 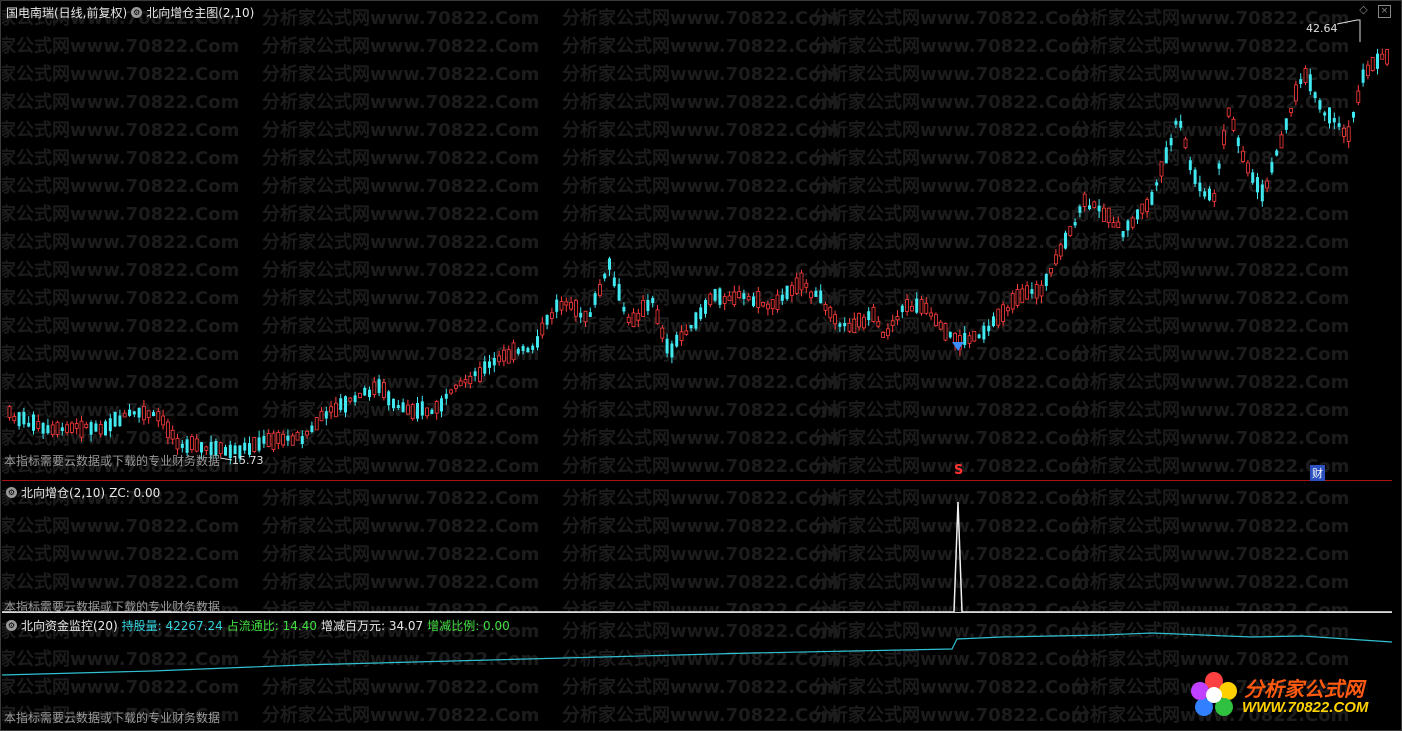 What do you see at coordinates (1384, 11) in the screenshot?
I see `close-icon: ×` at bounding box center [1384, 11].